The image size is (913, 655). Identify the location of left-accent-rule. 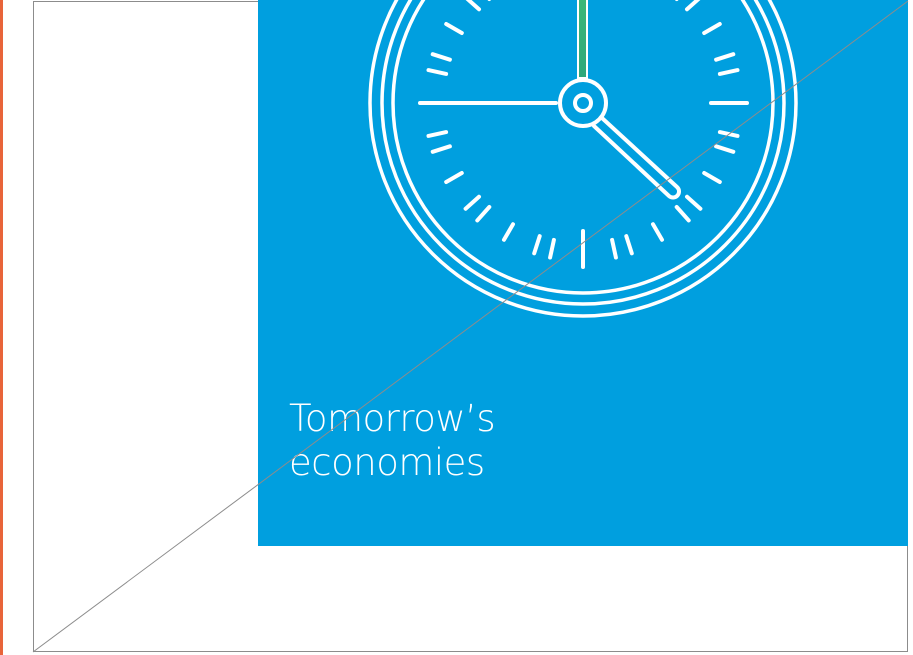
(1, 327).